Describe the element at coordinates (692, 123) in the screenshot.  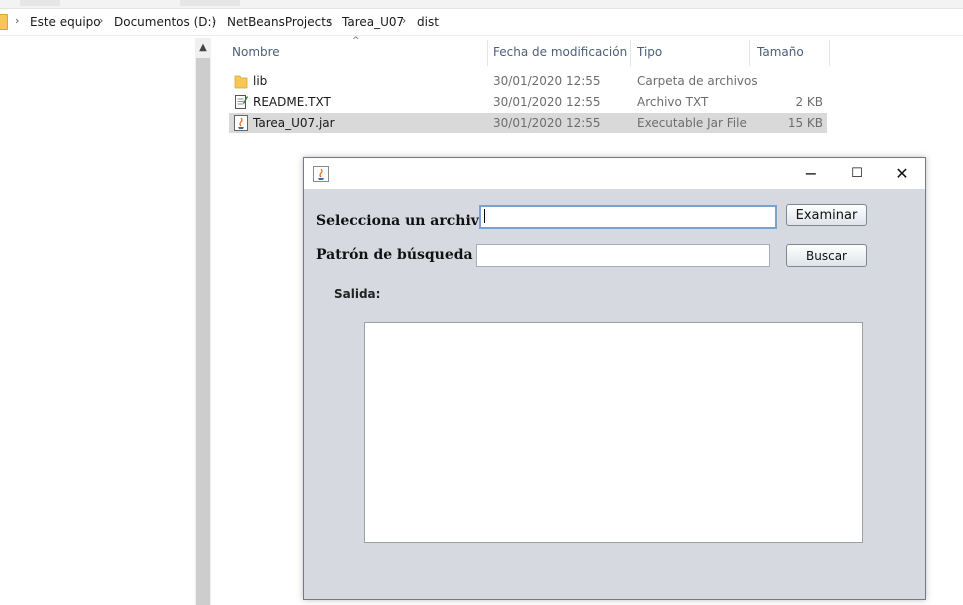
I see `file-type: Executable Jar File` at that location.